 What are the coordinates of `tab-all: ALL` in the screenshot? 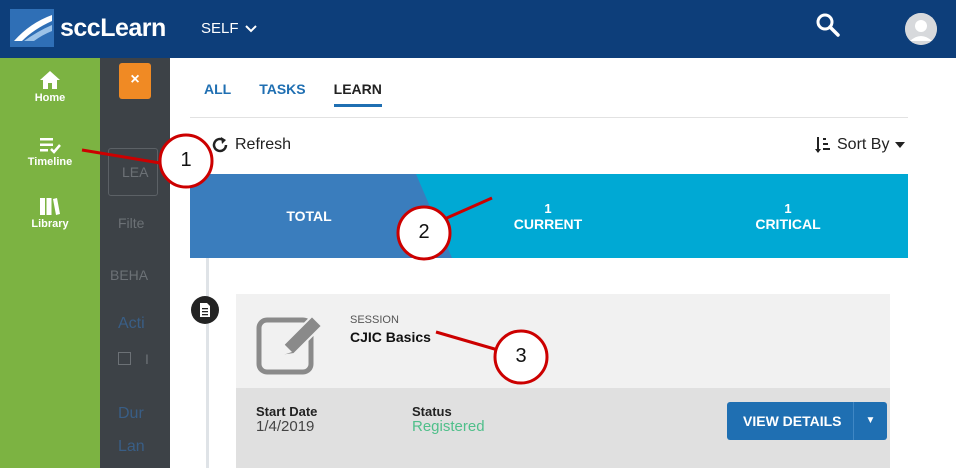 It's located at (217, 94).